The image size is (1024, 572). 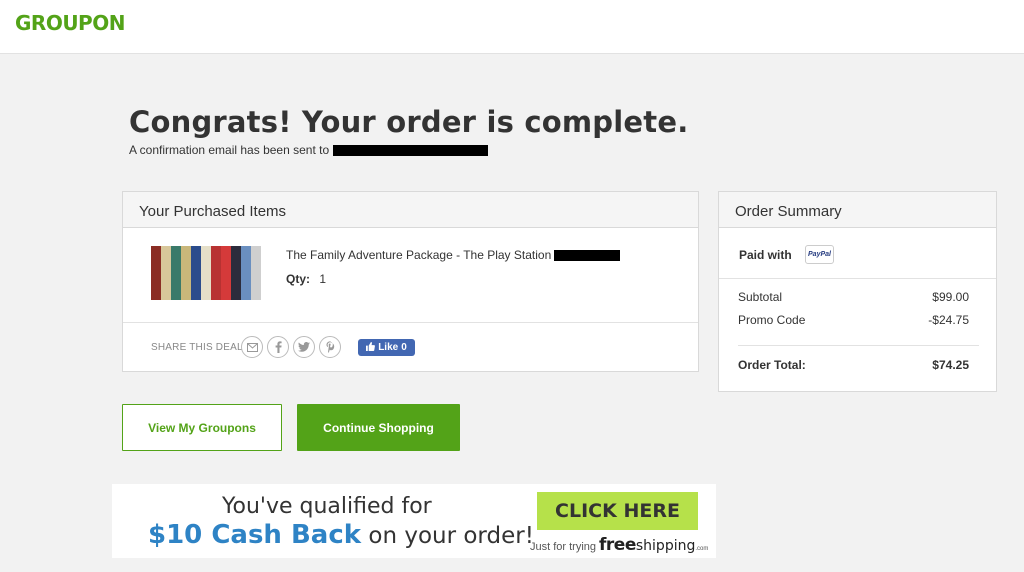 What do you see at coordinates (70, 23) in the screenshot?
I see `groupon-logo: GROUPON` at bounding box center [70, 23].